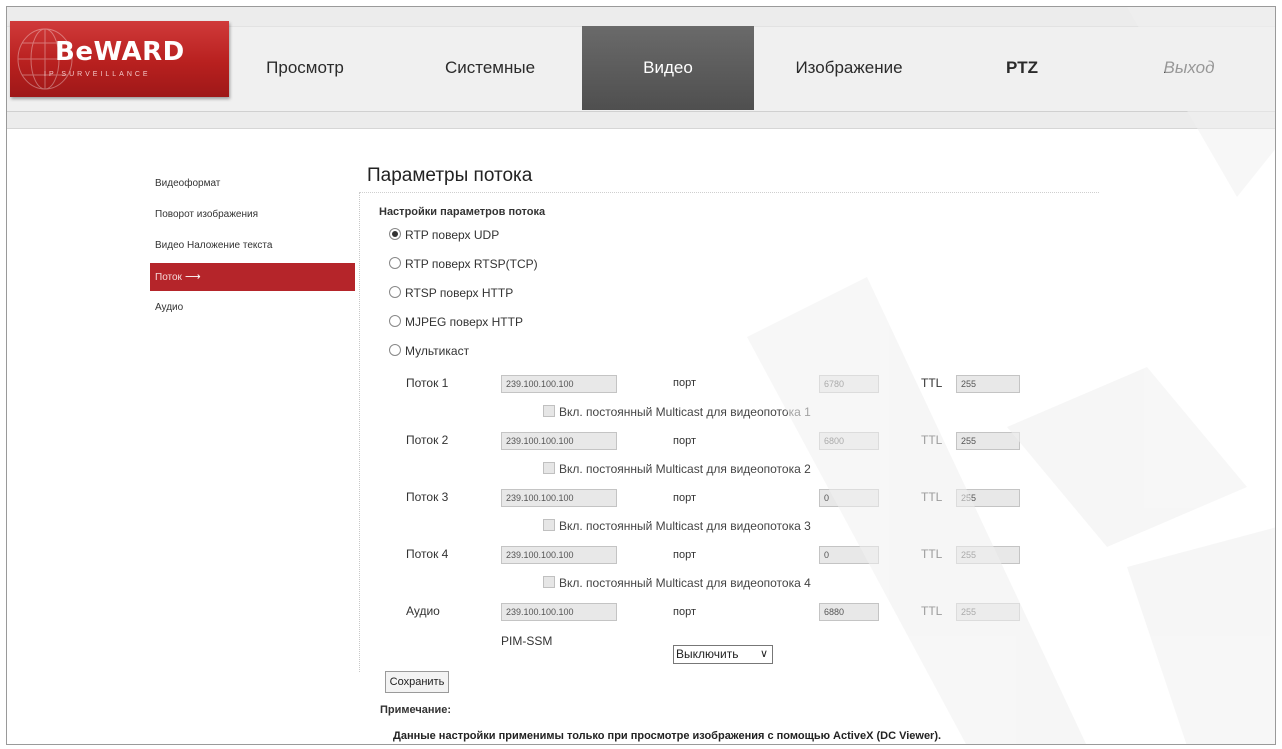  Describe the element at coordinates (988, 498) in the screenshot. I see `stream-3-ttl-field: 255` at that location.